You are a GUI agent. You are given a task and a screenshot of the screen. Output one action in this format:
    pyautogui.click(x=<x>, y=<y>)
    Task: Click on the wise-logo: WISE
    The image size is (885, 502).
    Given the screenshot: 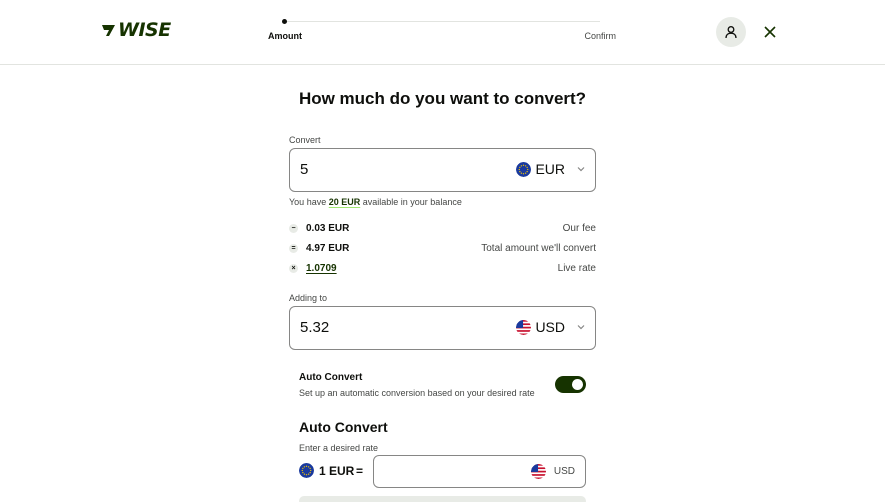 What is the action you would take?
    pyautogui.click(x=135, y=30)
    